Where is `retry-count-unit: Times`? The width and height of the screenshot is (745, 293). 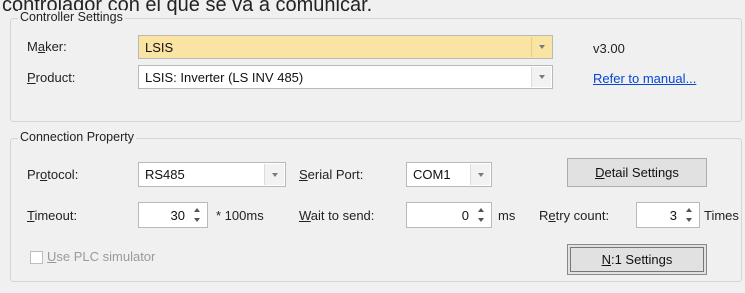
retry-count-unit: Times is located at coordinates (721, 215).